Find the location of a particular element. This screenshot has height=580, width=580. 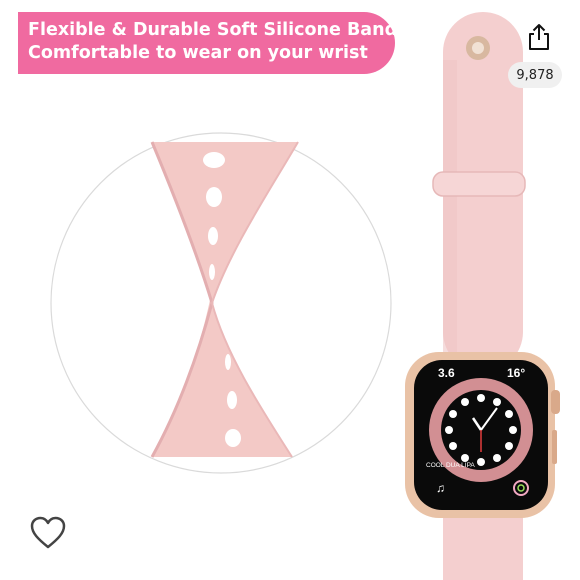

complication-top-right: 16° is located at coordinates (516, 373).